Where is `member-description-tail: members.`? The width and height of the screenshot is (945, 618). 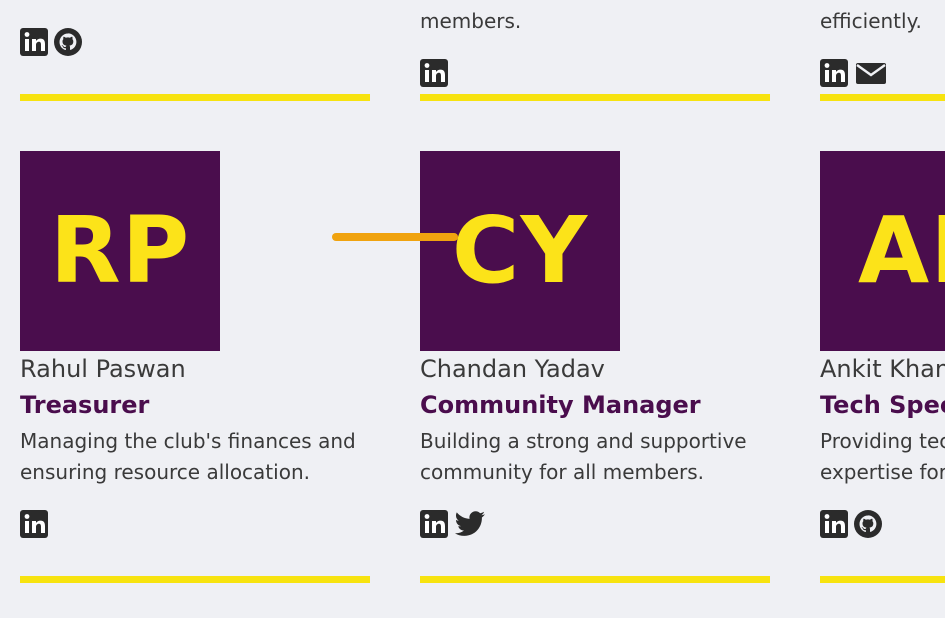
member-description-tail: members. is located at coordinates (471, 21).